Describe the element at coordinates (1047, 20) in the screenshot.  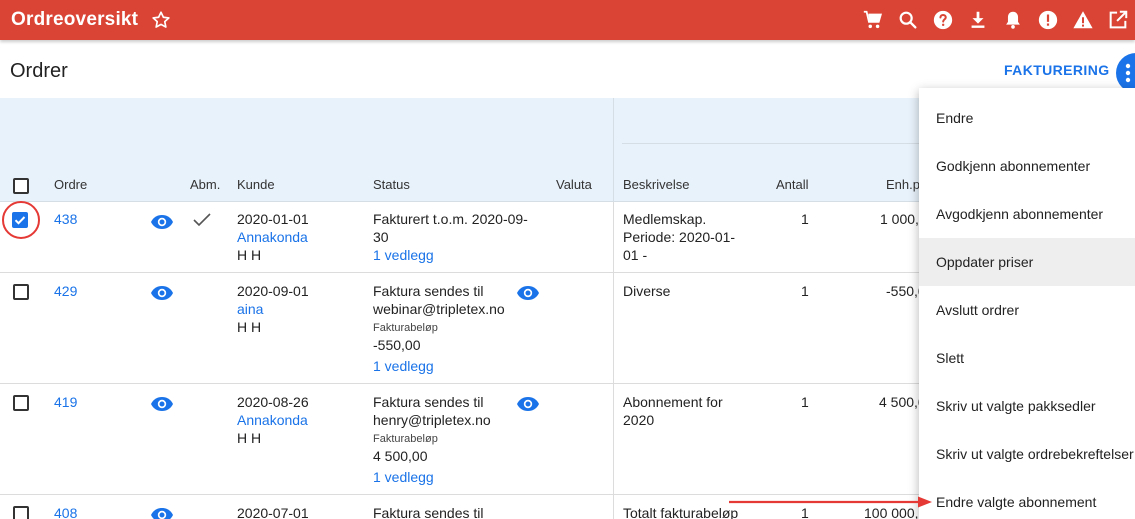
I see `error-icon` at that location.